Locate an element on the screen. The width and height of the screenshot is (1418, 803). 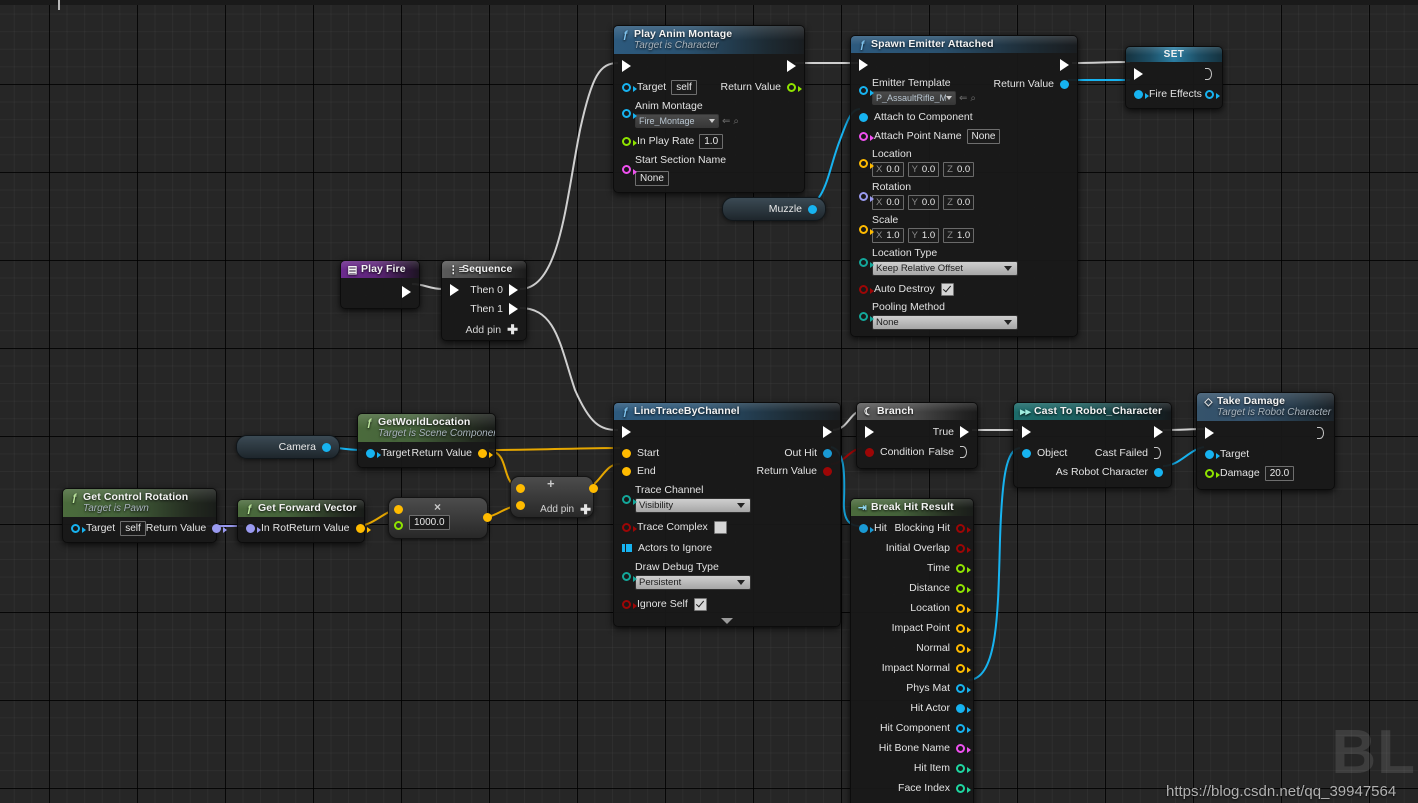
add-in-a-pin is located at coordinates (520, 488).